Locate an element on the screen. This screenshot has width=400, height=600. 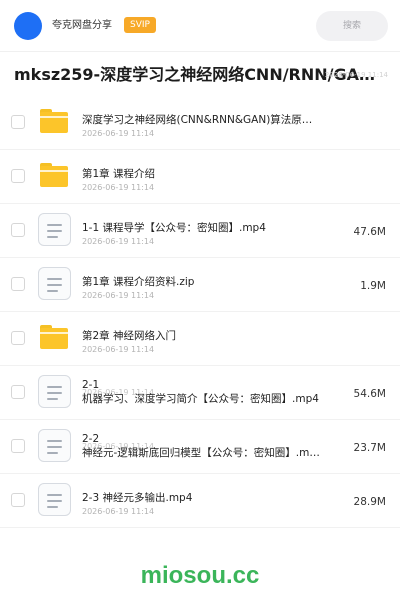
item-name: 2-2 神经元-逻辑斯底回归模型【公众号：密知圈】.mp4 is located at coordinates (202, 446).